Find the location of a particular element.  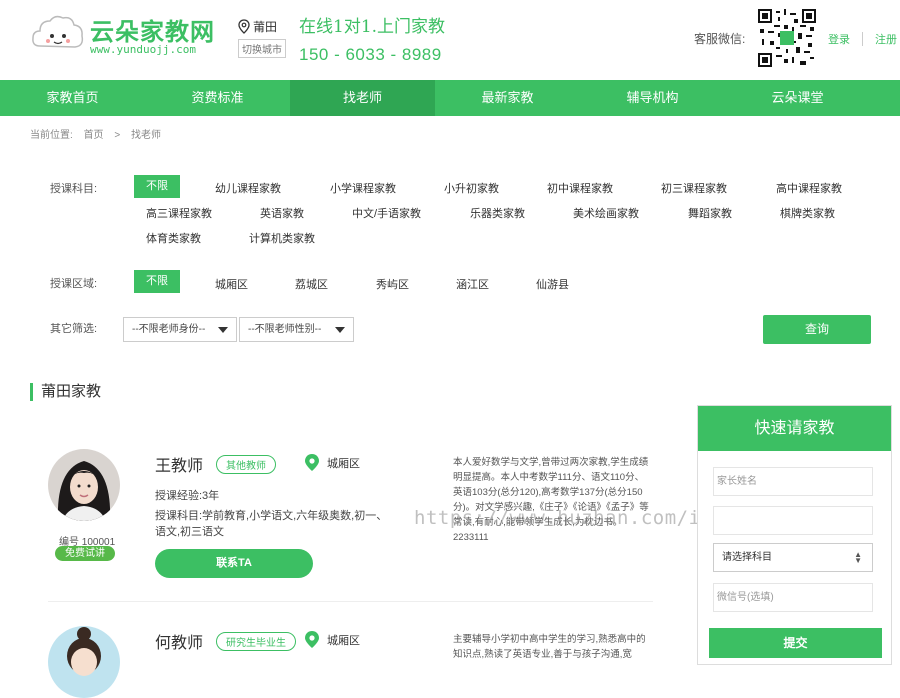

subject-option: 棋牌类家教 is located at coordinates (807, 213).